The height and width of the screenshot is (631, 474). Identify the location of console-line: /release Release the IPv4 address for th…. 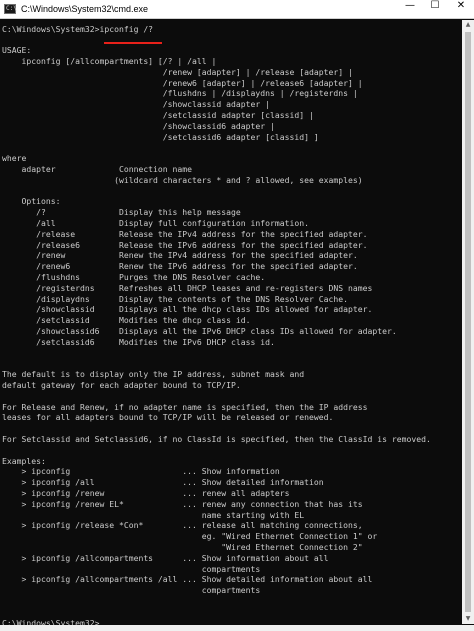
(185, 233).